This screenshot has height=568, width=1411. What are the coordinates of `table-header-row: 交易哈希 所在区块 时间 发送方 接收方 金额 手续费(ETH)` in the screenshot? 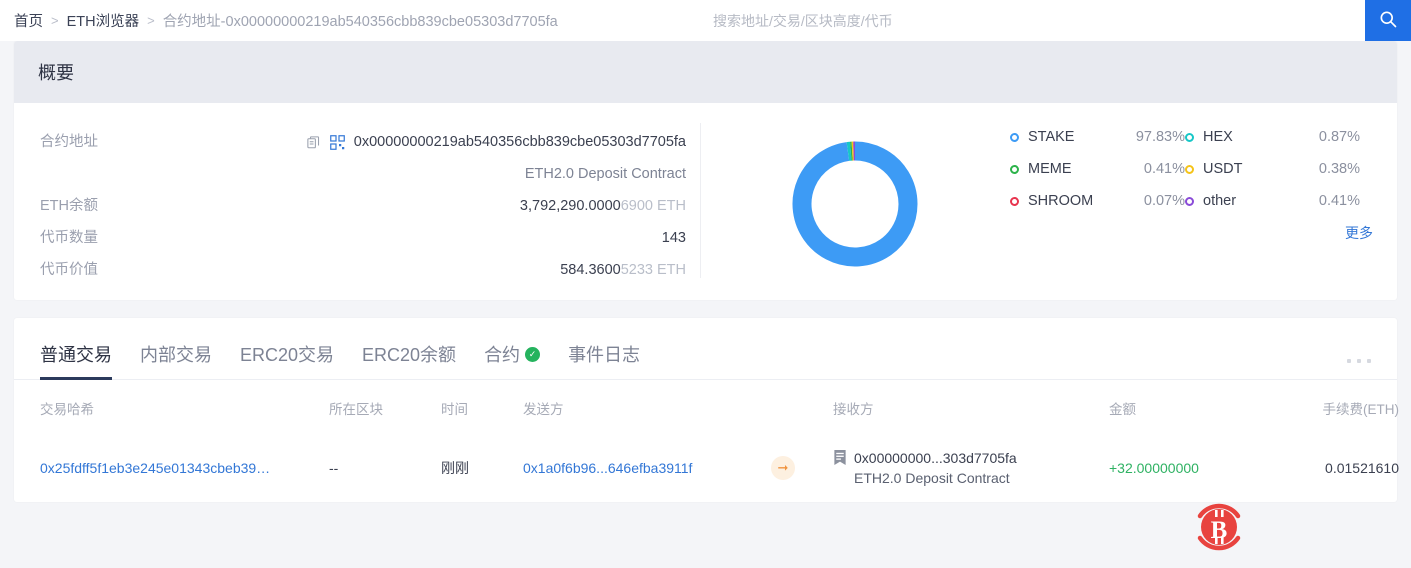 It's located at (712, 407).